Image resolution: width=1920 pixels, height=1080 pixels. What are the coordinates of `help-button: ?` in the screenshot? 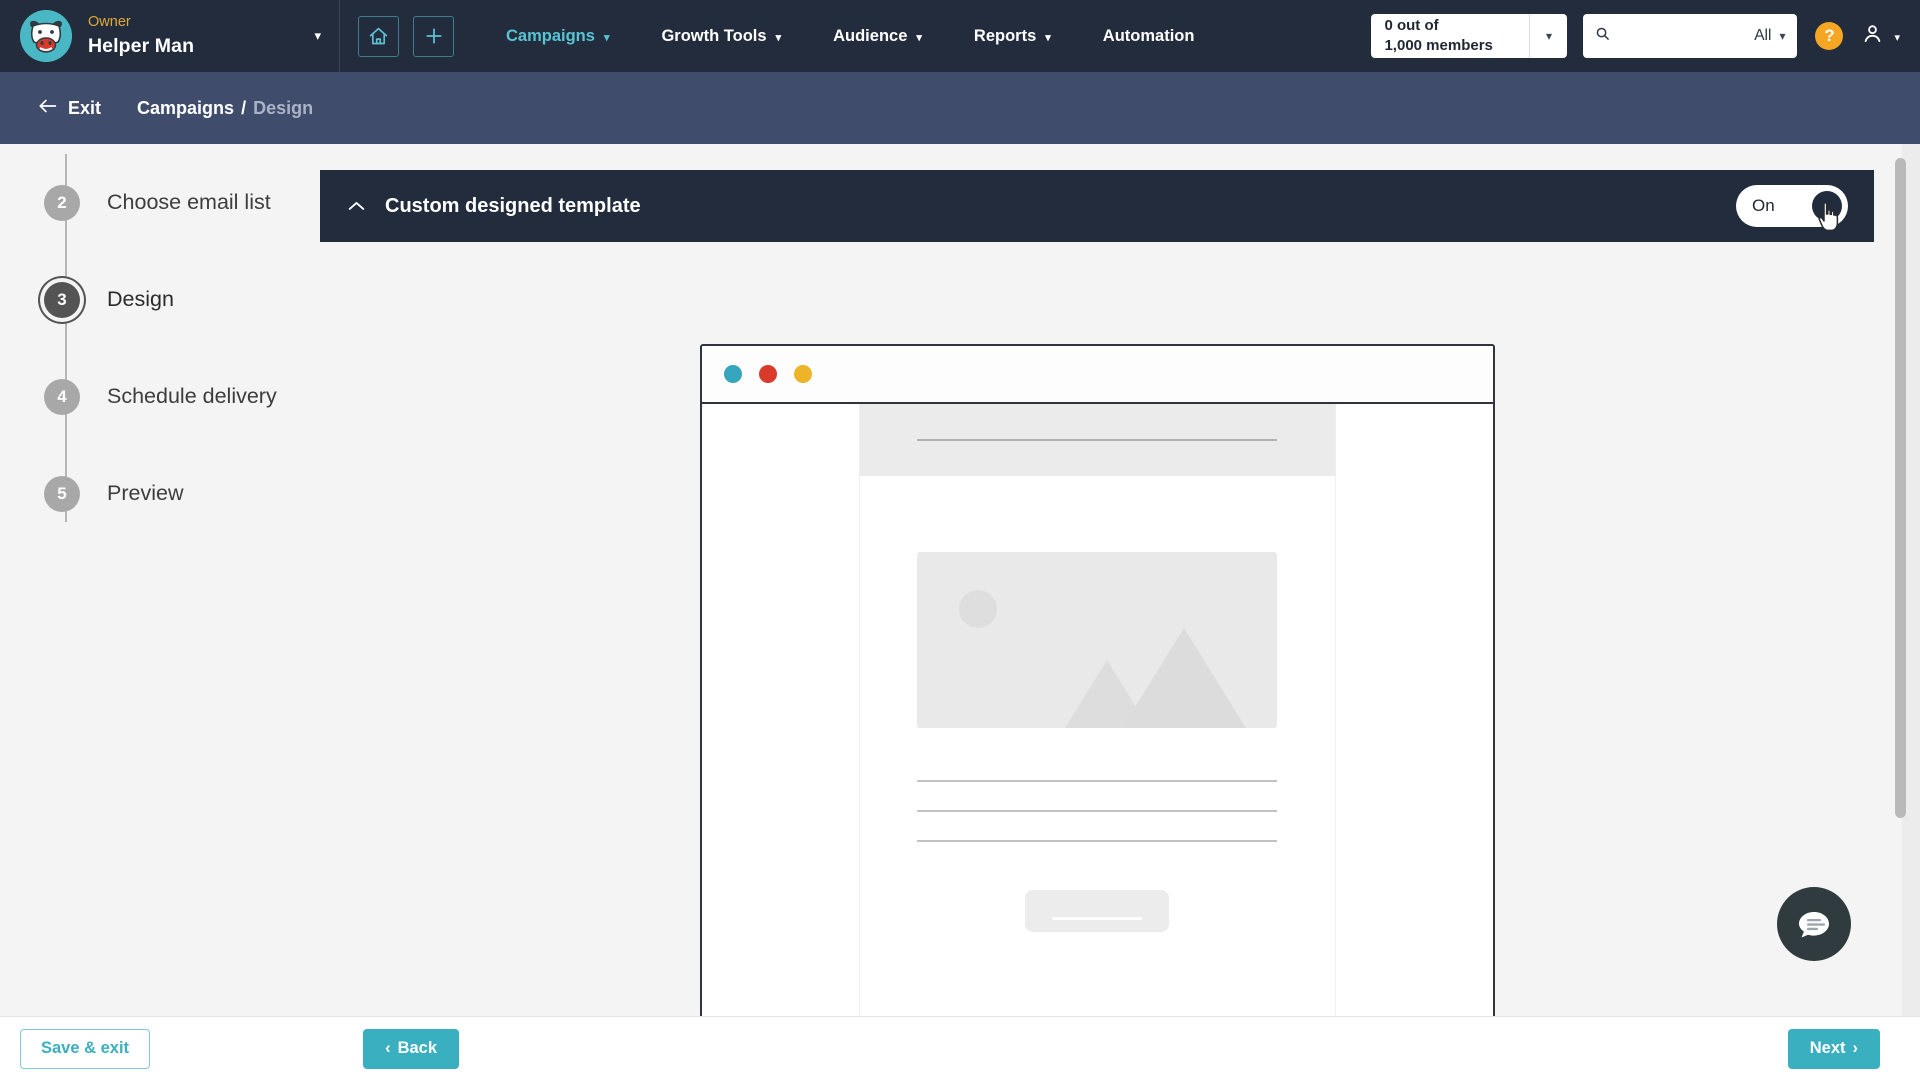 It's located at (1829, 36).